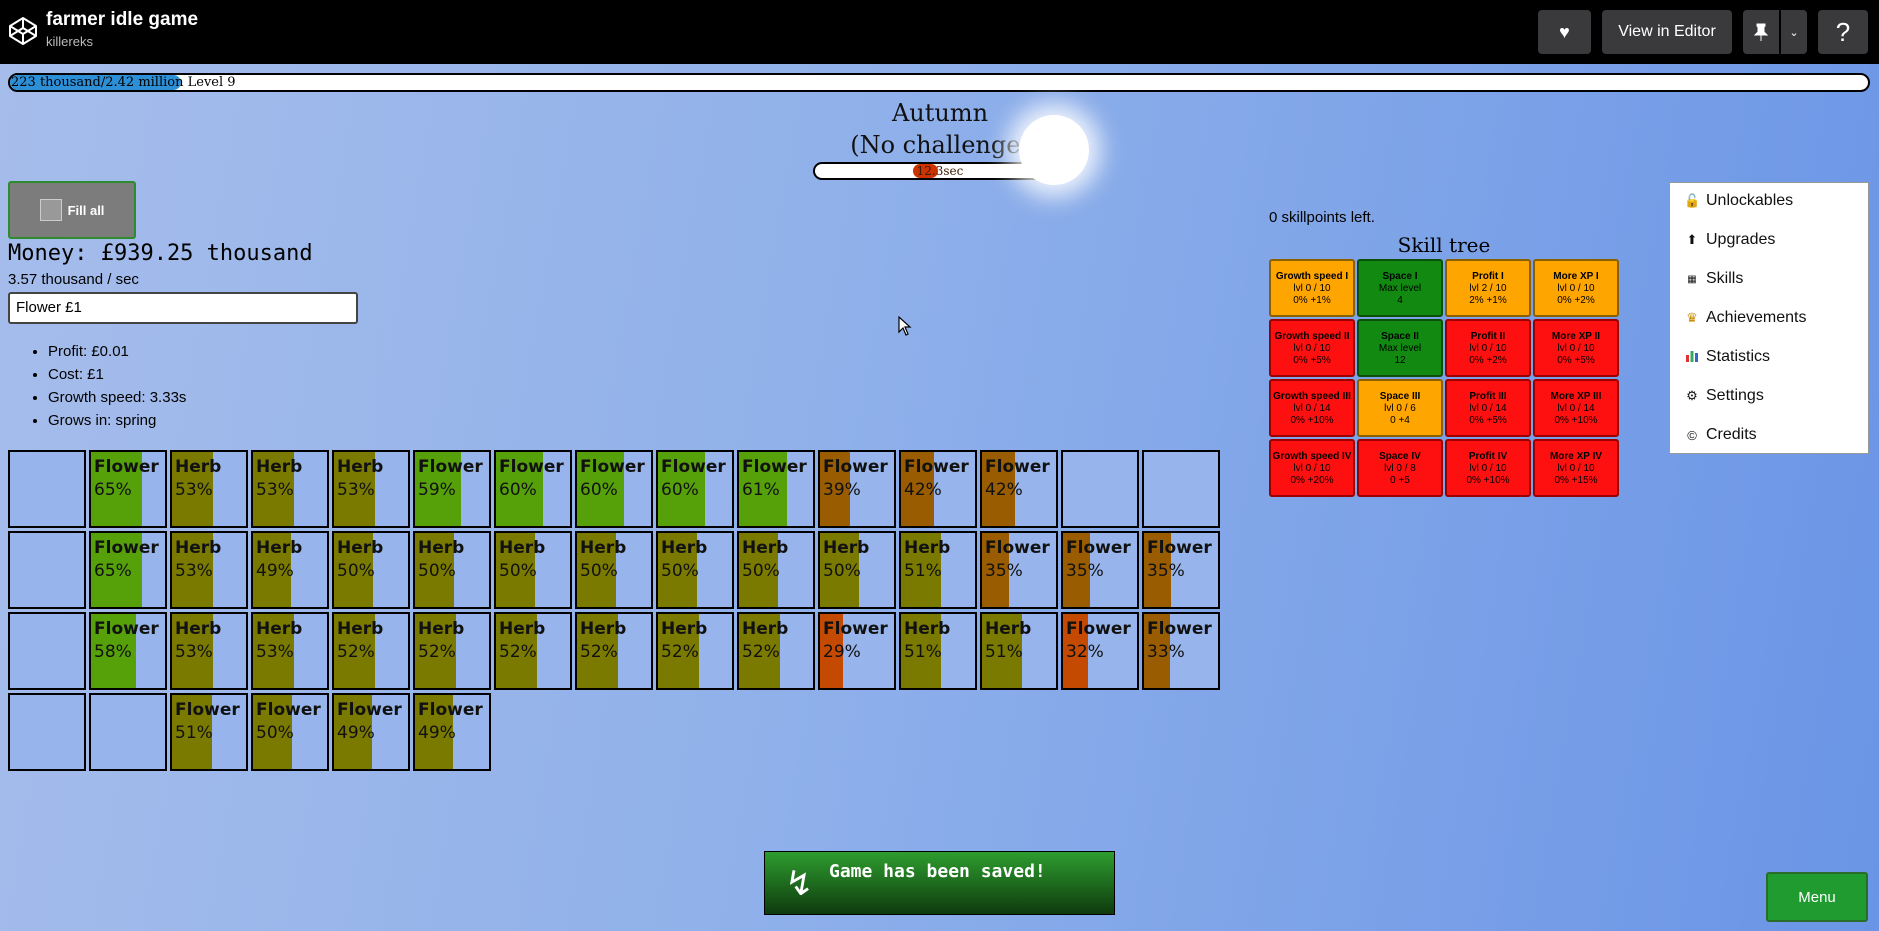  What do you see at coordinates (1085, 652) in the screenshot?
I see `growth-percent: 32%` at bounding box center [1085, 652].